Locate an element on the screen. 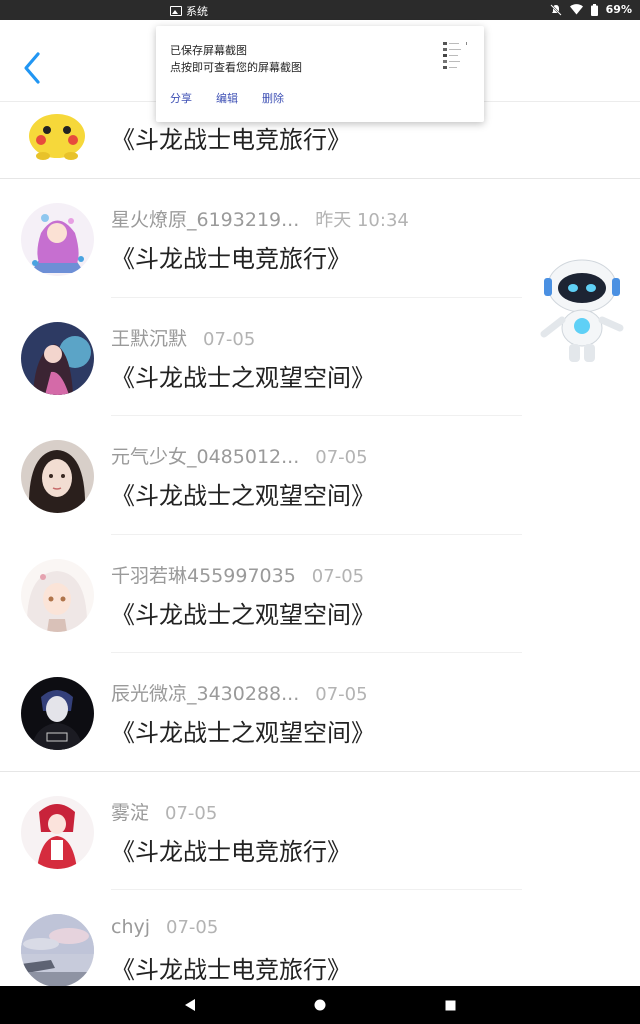 The image size is (640, 1024). circle-home-icon is located at coordinates (320, 1005).